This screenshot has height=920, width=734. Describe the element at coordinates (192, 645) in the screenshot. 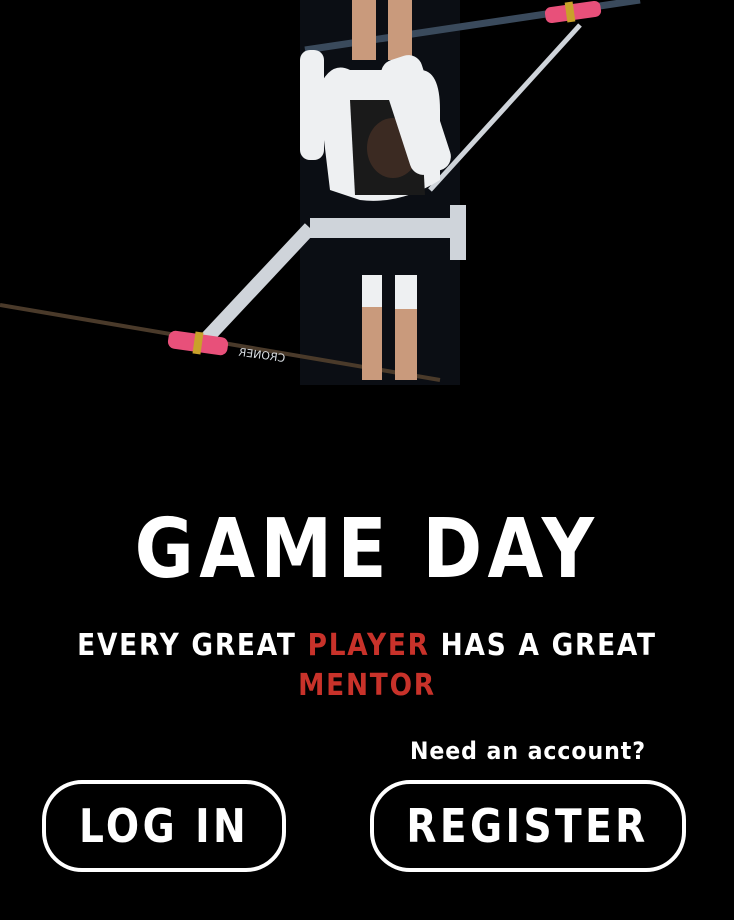

I see `tagline-text: EVERY GREAT` at that location.